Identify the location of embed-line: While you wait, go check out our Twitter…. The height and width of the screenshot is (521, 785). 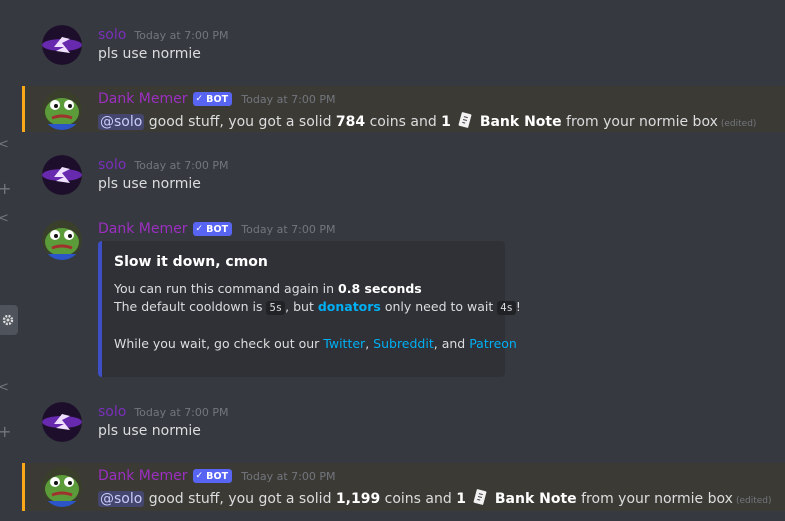
(315, 343).